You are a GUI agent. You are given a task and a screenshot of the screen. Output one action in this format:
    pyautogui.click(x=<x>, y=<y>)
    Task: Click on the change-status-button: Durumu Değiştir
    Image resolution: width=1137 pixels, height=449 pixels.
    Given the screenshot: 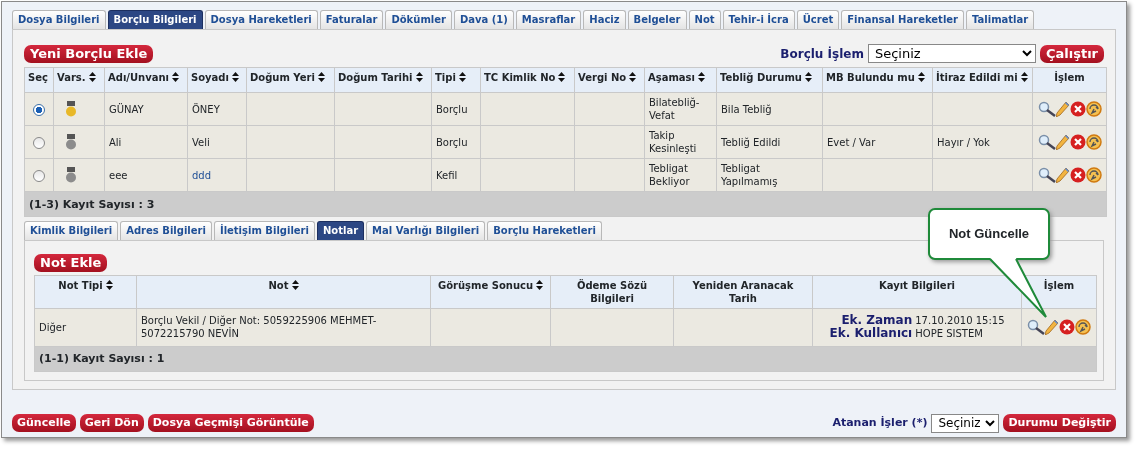 What is the action you would take?
    pyautogui.click(x=1059, y=423)
    